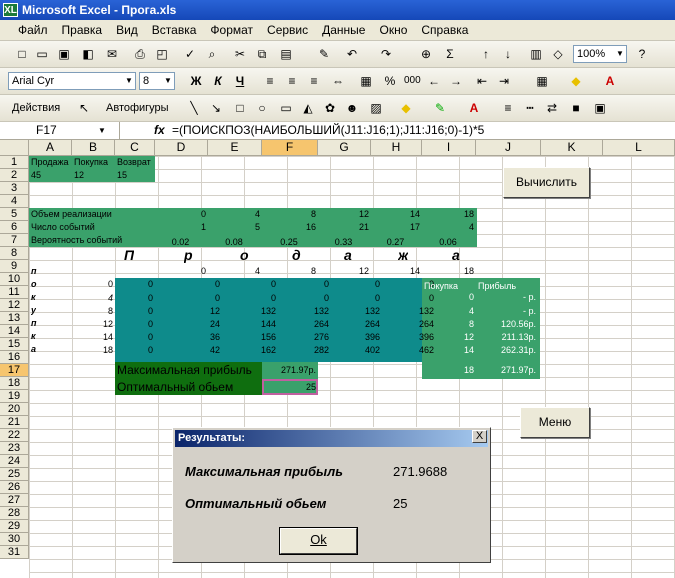  What do you see at coordinates (36, 175) in the screenshot?
I see `cell-a2: 45` at bounding box center [36, 175].